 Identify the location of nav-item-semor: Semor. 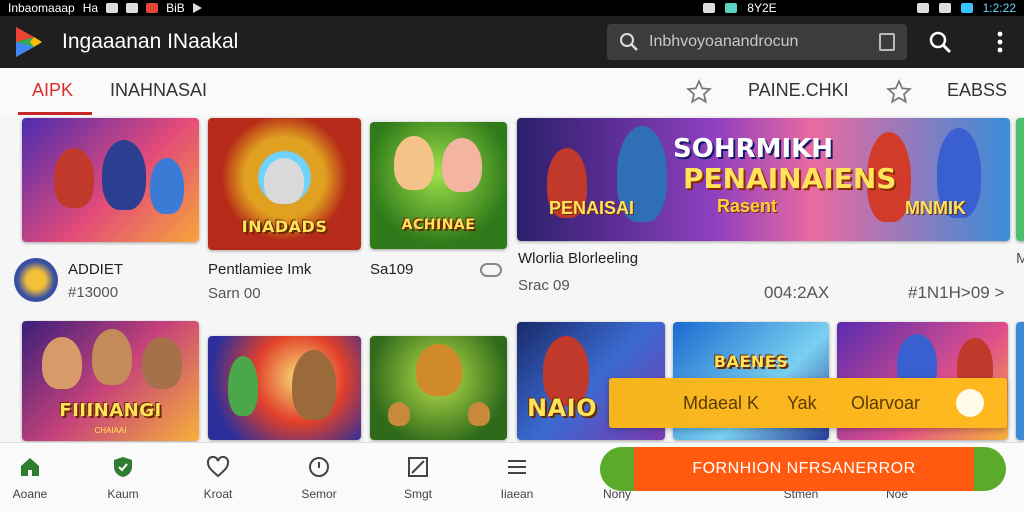
(319, 478).